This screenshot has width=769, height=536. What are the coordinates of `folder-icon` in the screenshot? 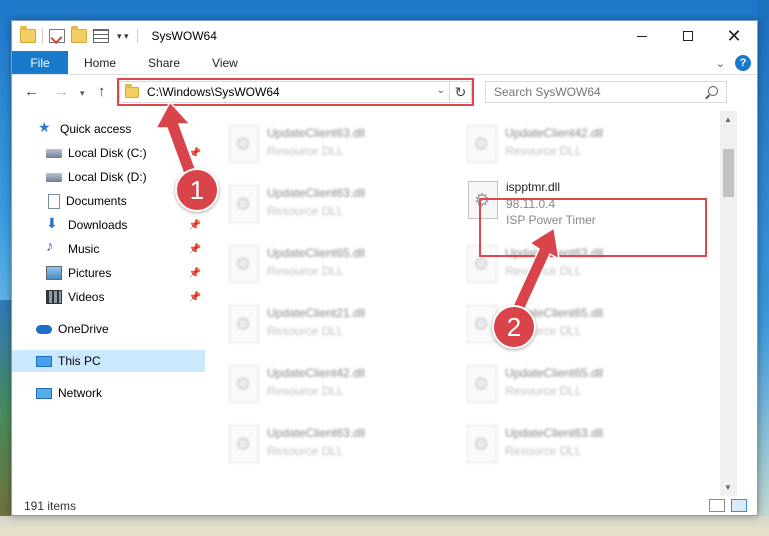 It's located at (28, 34).